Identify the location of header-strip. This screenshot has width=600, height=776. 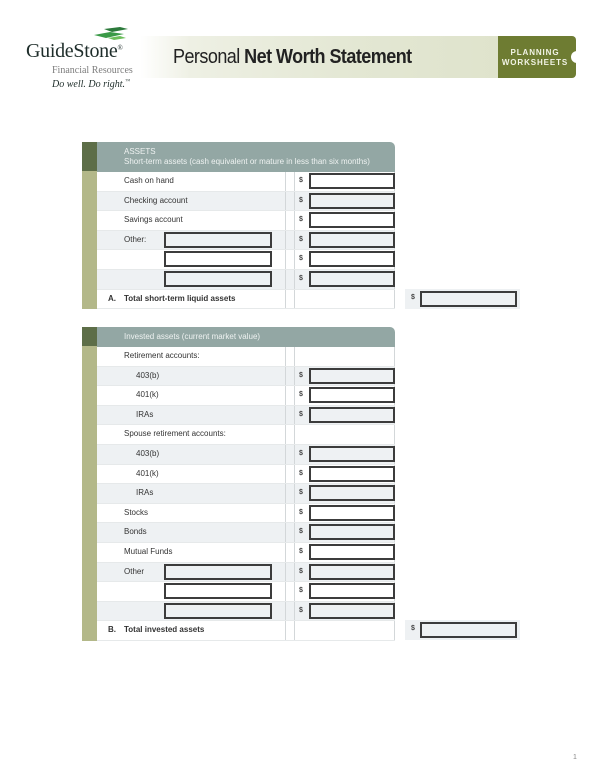
(89, 157).